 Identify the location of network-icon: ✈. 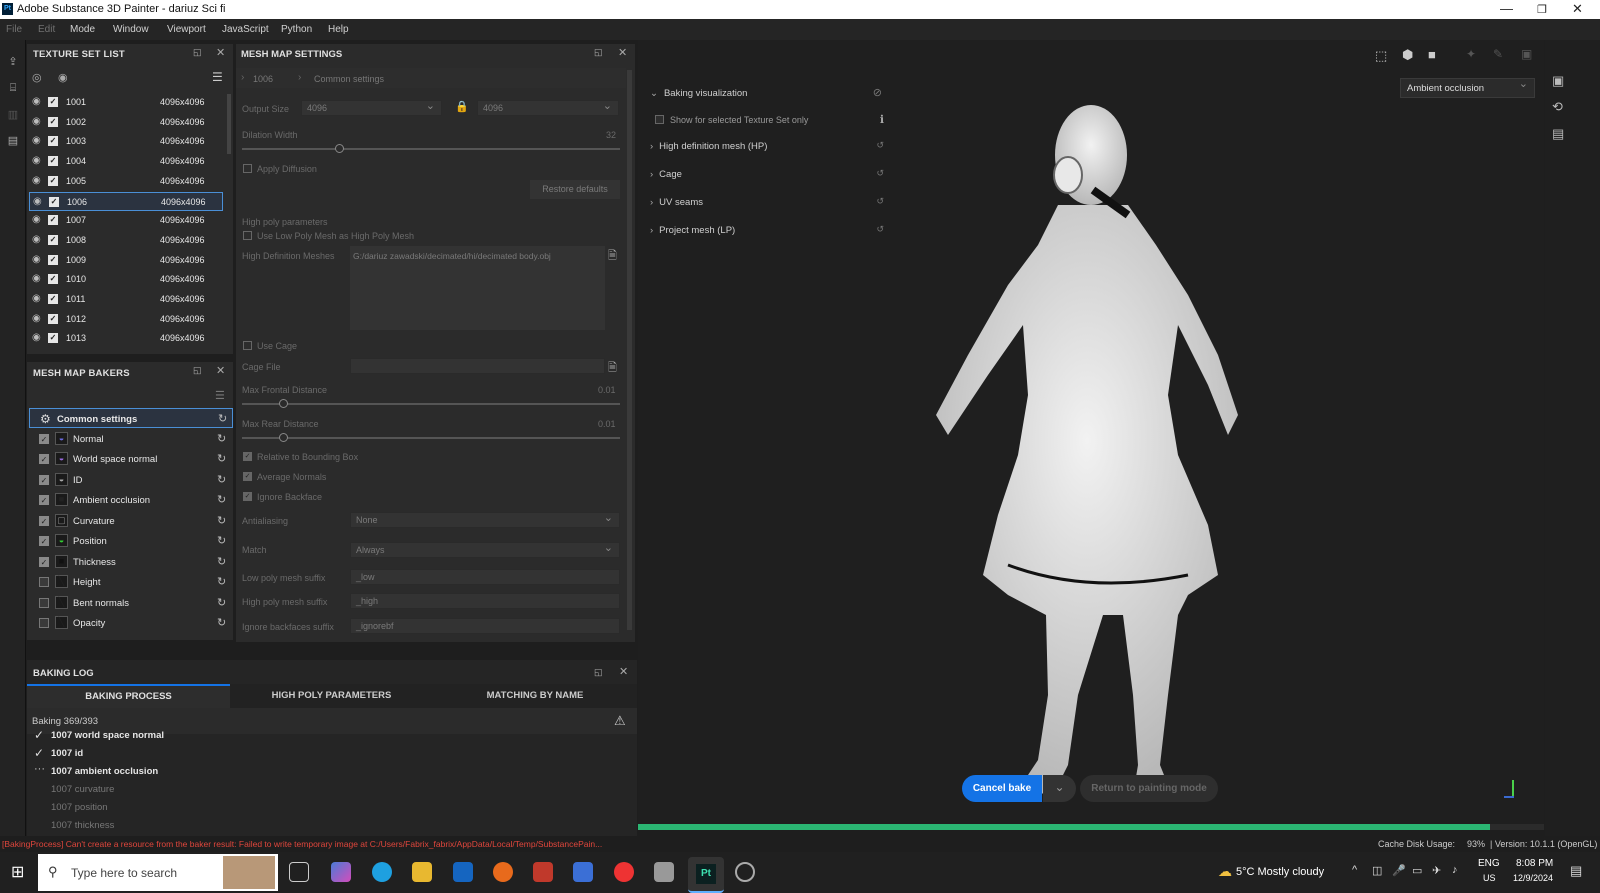
(1436, 870).